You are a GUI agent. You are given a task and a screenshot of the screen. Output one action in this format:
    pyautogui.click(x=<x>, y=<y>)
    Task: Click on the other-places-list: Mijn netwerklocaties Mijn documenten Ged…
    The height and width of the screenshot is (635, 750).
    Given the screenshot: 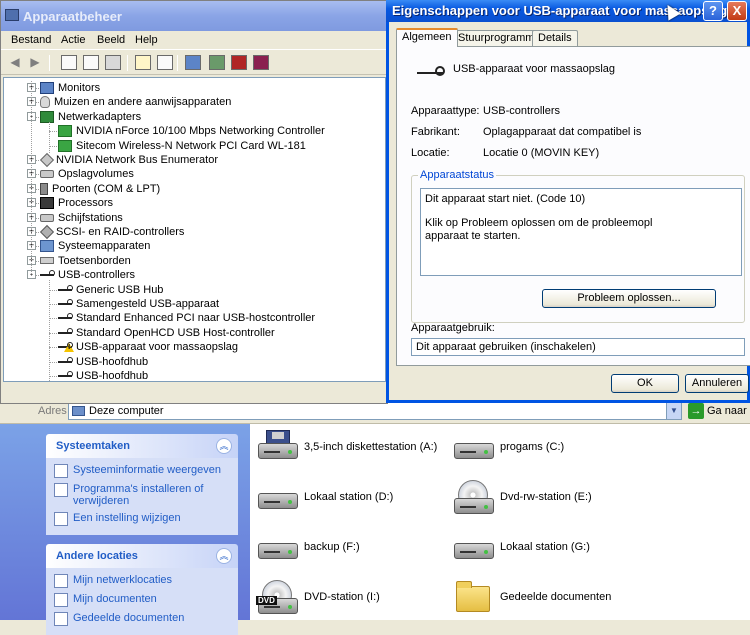 What is the action you would take?
    pyautogui.click(x=142, y=601)
    